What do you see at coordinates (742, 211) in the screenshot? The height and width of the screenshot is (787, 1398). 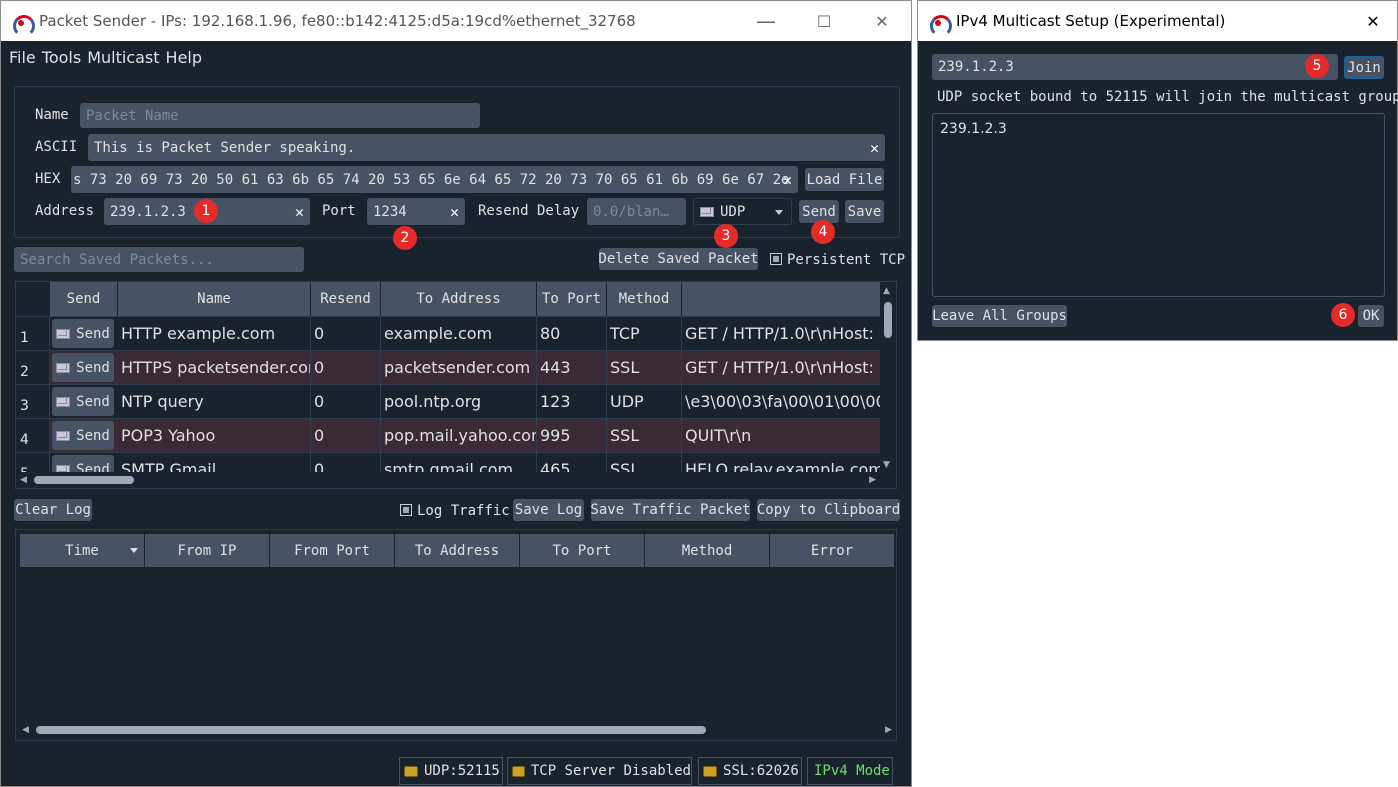 I see `protocol-select: UDP` at bounding box center [742, 211].